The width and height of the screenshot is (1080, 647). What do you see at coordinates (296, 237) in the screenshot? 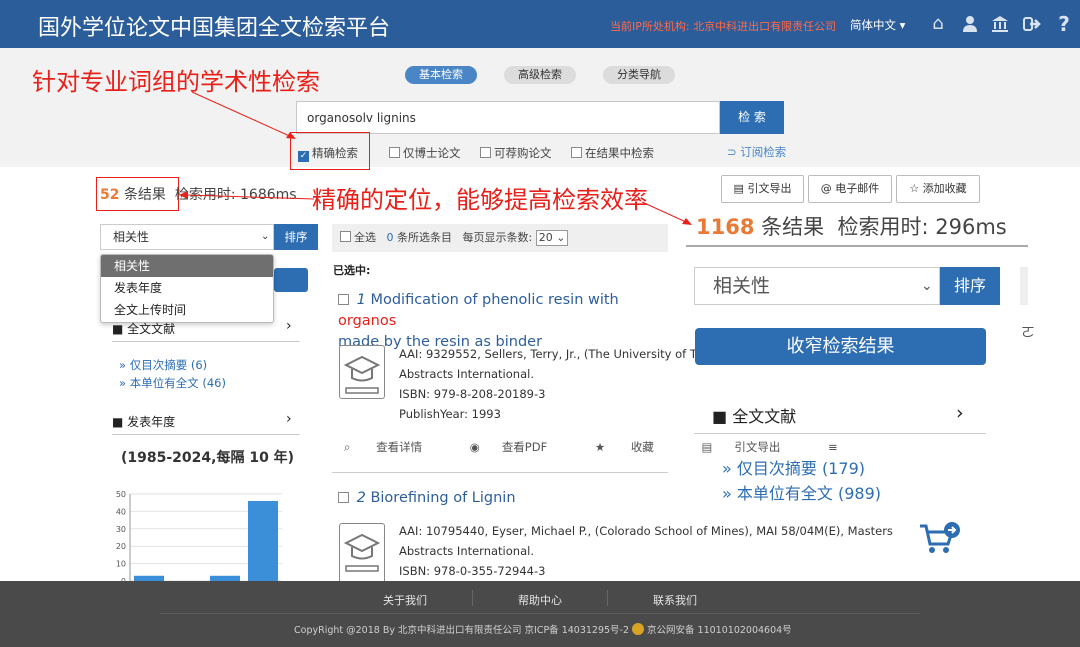
I see `sort-button: 排序` at bounding box center [296, 237].